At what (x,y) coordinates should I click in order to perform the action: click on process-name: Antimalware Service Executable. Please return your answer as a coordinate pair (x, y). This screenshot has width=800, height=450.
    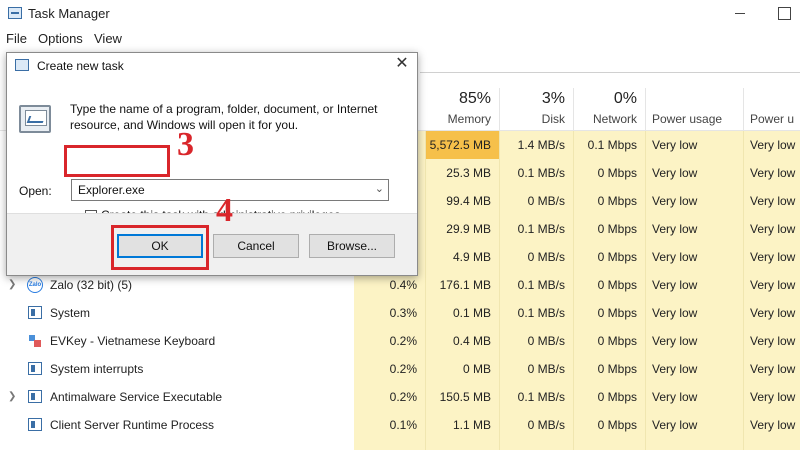
    Looking at the image, I should click on (136, 397).